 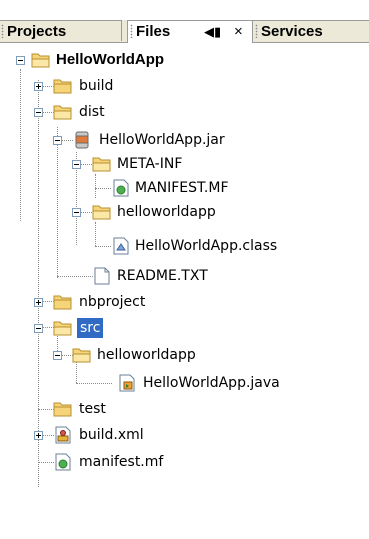 What do you see at coordinates (102, 276) in the screenshot?
I see `text-file-icon` at bounding box center [102, 276].